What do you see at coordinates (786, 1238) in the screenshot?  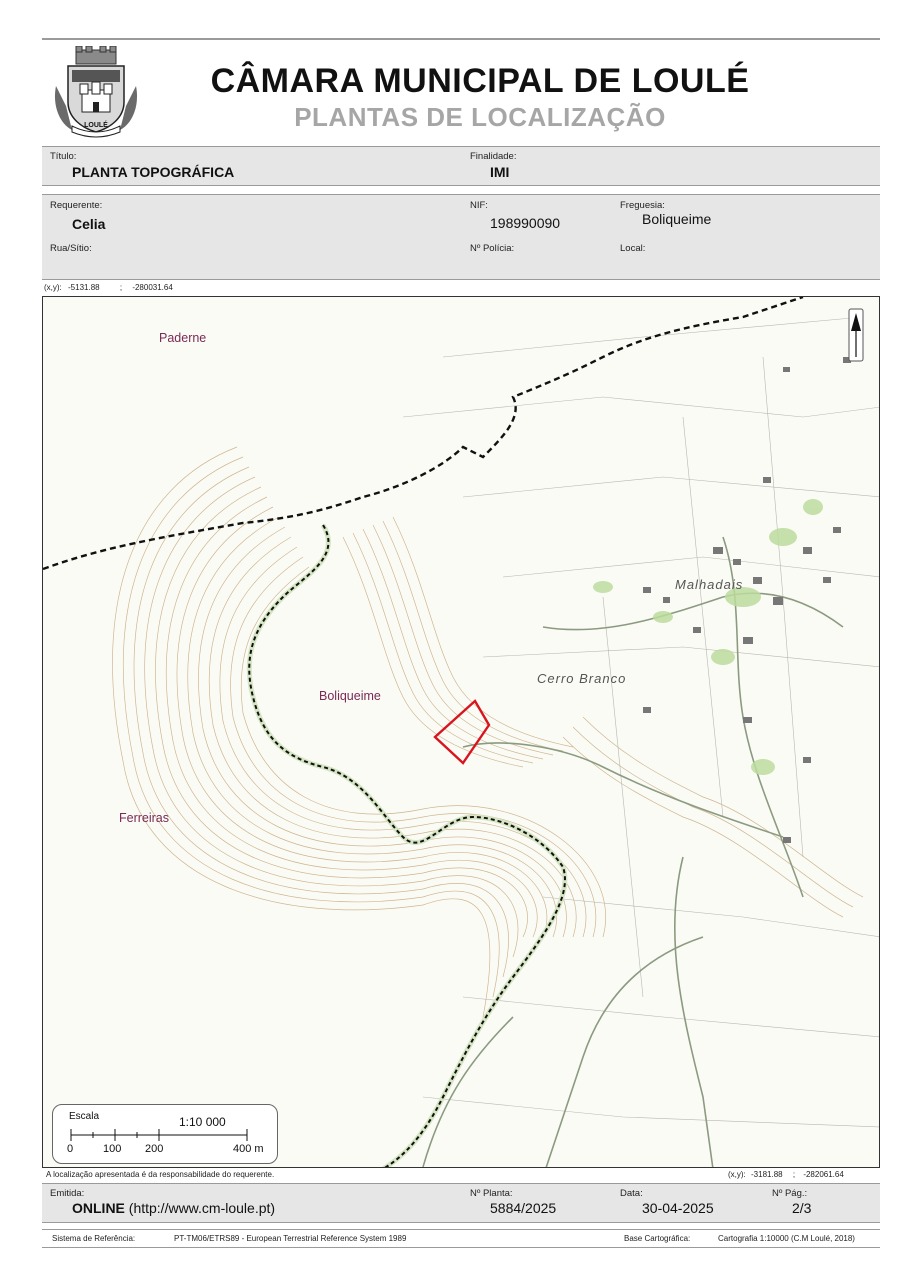 I see `base-value: Cartografia 1:10000 (C.M Loulé, 2018)` at bounding box center [786, 1238].